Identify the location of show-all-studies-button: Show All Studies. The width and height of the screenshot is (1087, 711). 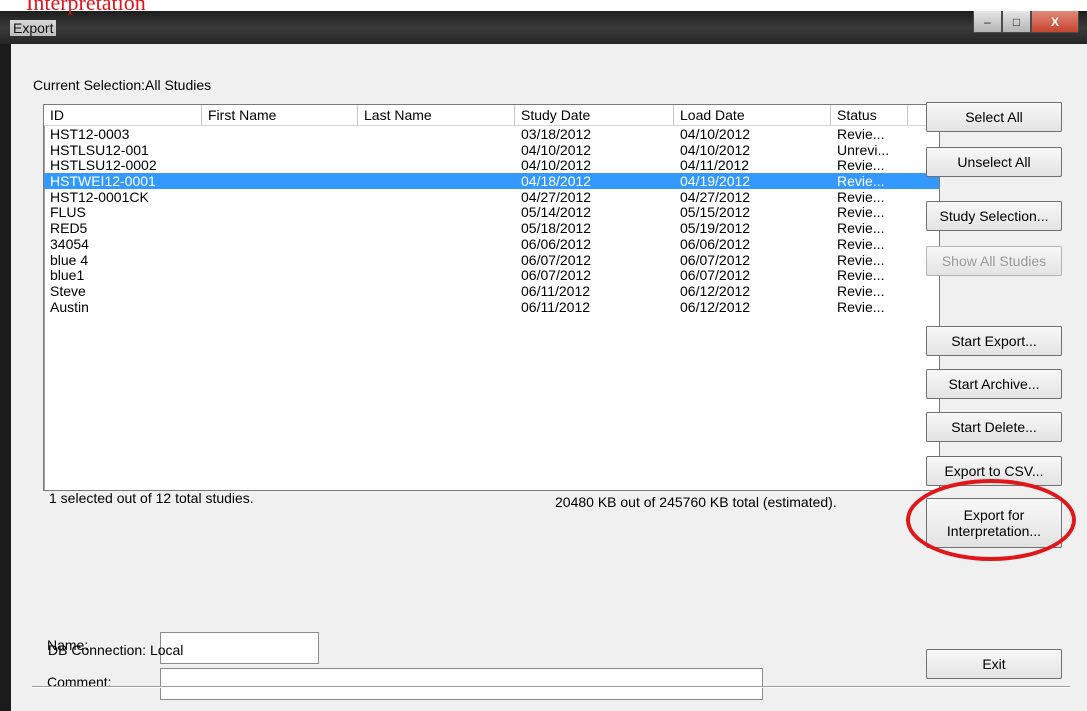
(994, 261).